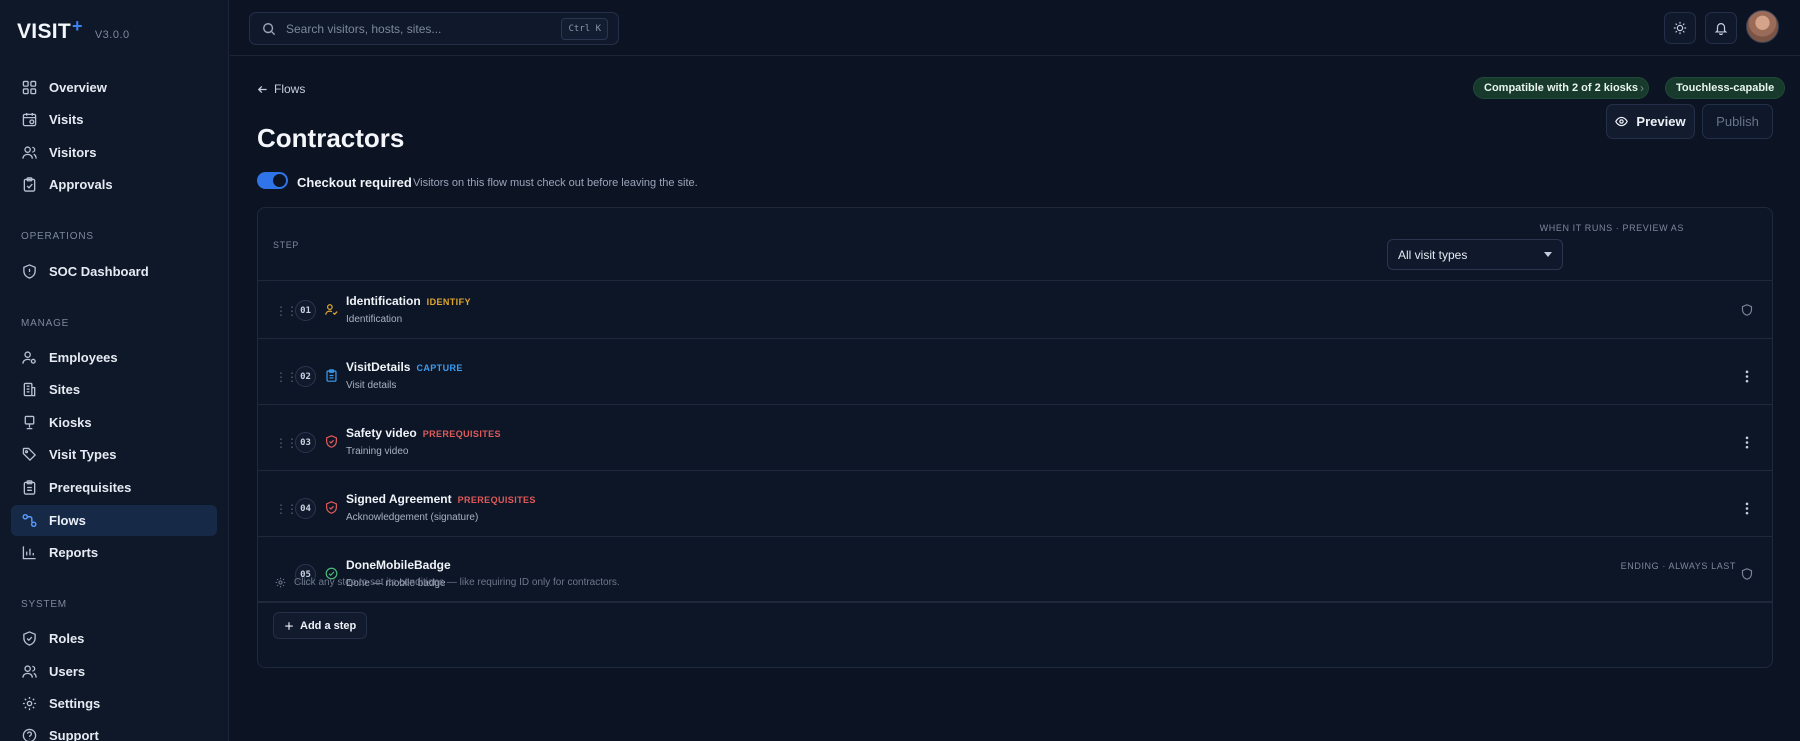 The width and height of the screenshot is (1800, 741). Describe the element at coordinates (1433, 254) in the screenshot. I see `preview-as-value: All visit types` at that location.